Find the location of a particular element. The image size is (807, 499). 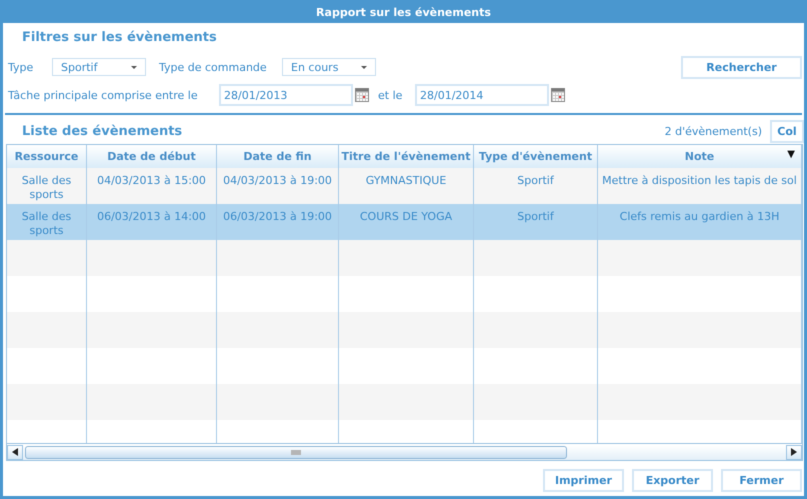

table-row: Salle des sports 06/03/2013 à 14:00 06/03/2013 à 19:00 COURS DE YOGA Sportif Clefs remis au gardien à 13H is located at coordinates (404, 222).